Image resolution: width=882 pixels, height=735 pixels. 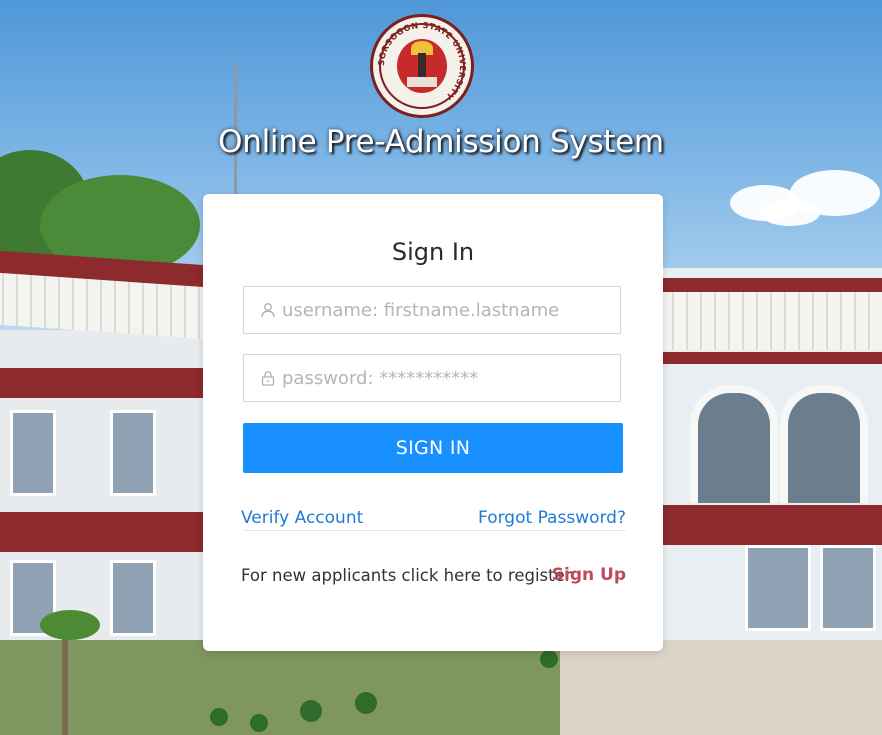 I want to click on forgot-password-link: Forgot Password?, so click(x=552, y=518).